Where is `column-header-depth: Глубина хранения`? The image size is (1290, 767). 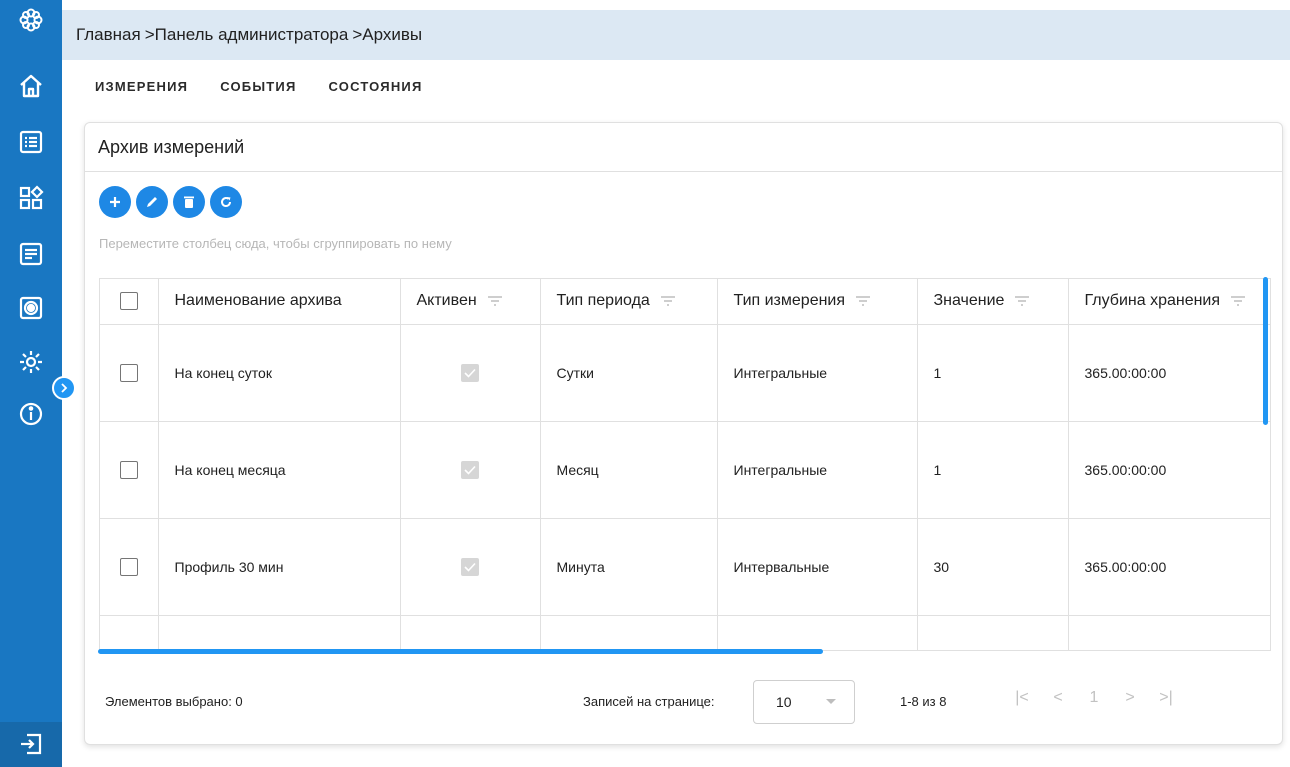
column-header-depth: Глубина хранения is located at coordinates (1169, 302).